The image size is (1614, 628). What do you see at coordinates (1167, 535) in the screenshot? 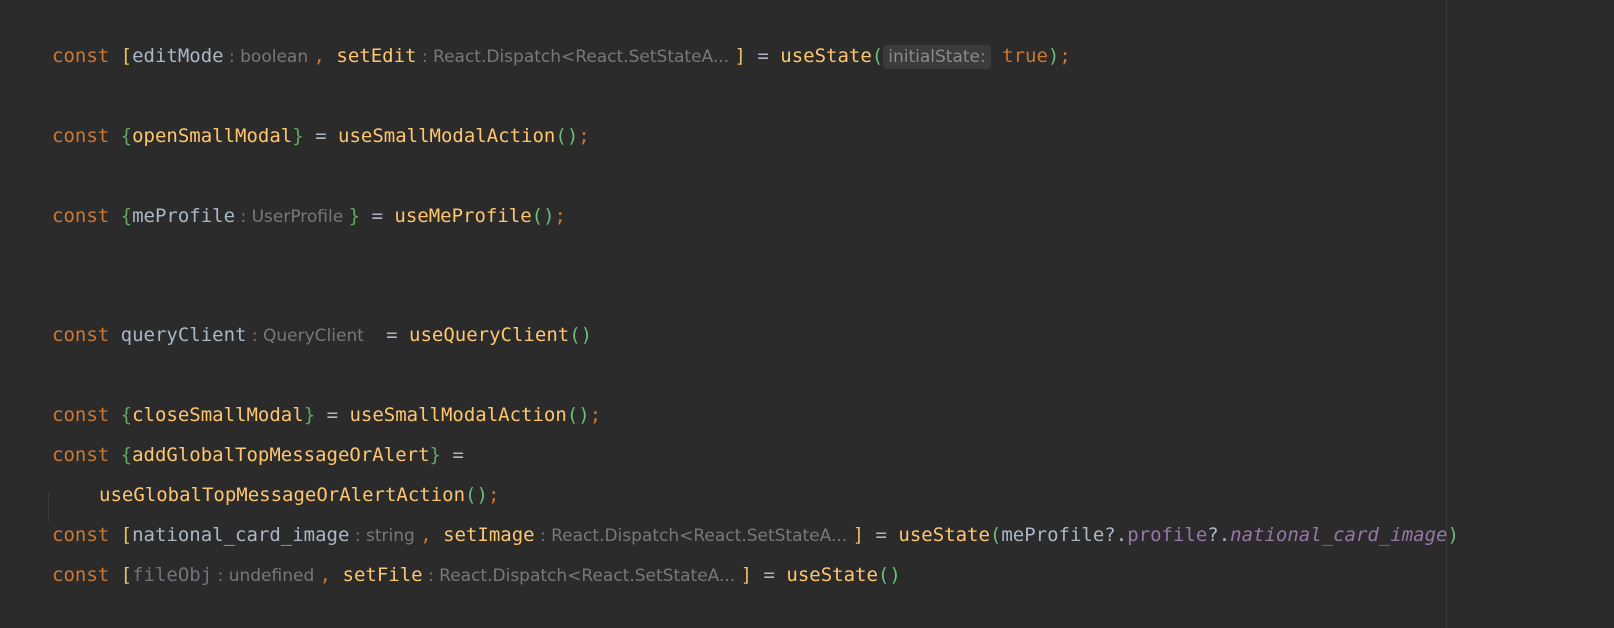
I see `property-profile: profile` at bounding box center [1167, 535].